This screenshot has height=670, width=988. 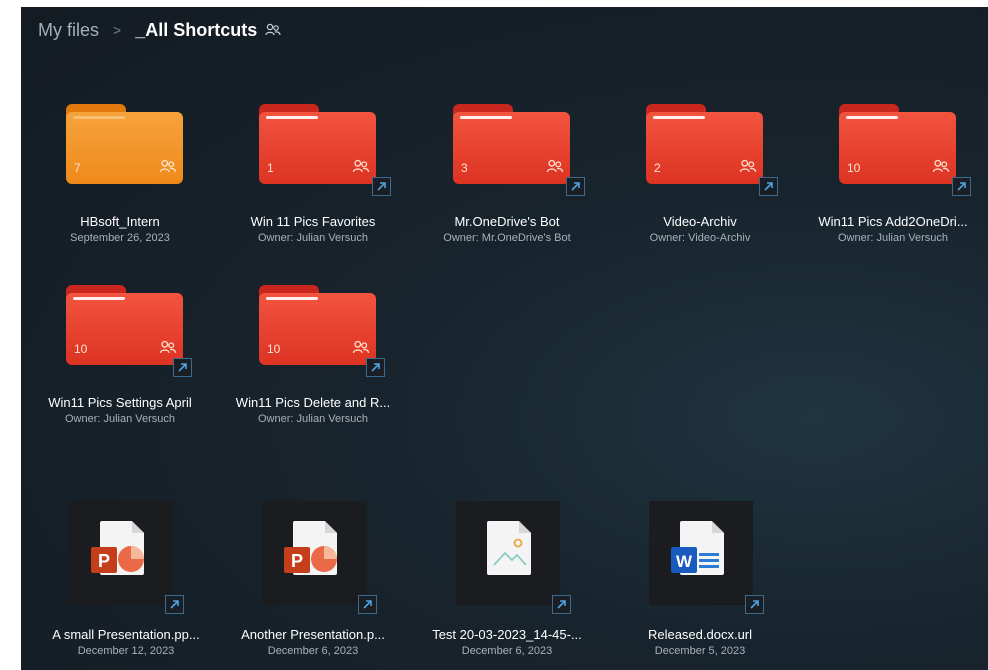 What do you see at coordinates (126, 651) in the screenshot?
I see `file-date: December 12, 2023` at bounding box center [126, 651].